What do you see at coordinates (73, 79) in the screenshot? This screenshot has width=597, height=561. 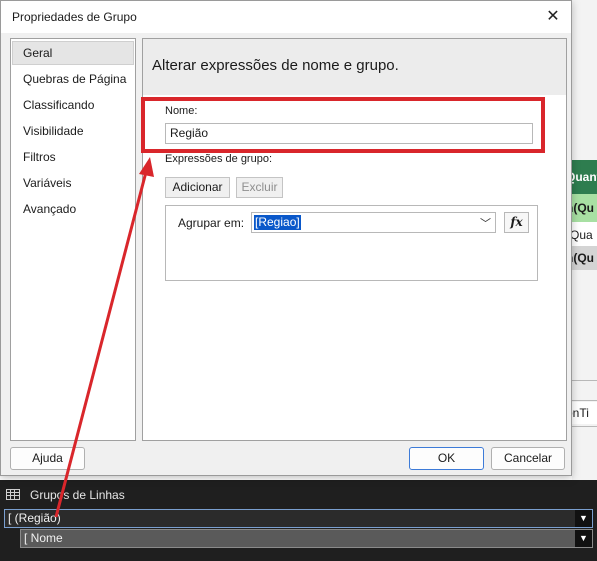 I see `nav-item-quebras-de-pagina: Quebras de Página` at bounding box center [73, 79].